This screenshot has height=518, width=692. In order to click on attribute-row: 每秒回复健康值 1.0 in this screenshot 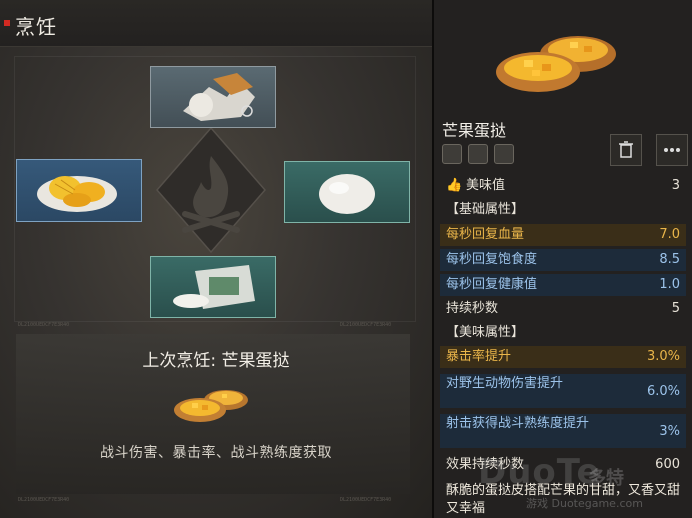, I will do `click(563, 285)`.